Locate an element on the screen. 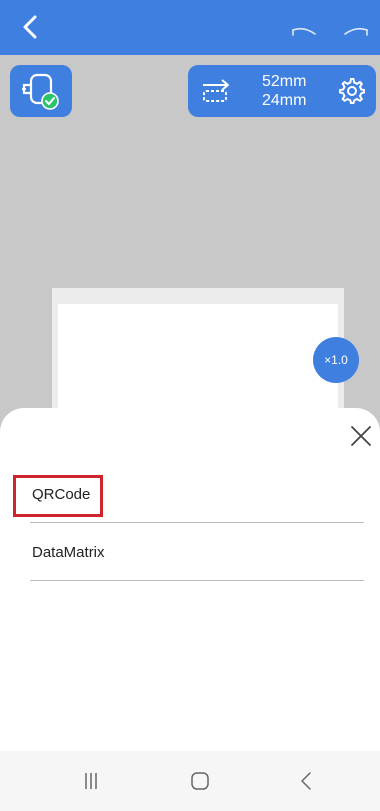  gear-icon is located at coordinates (352, 91).